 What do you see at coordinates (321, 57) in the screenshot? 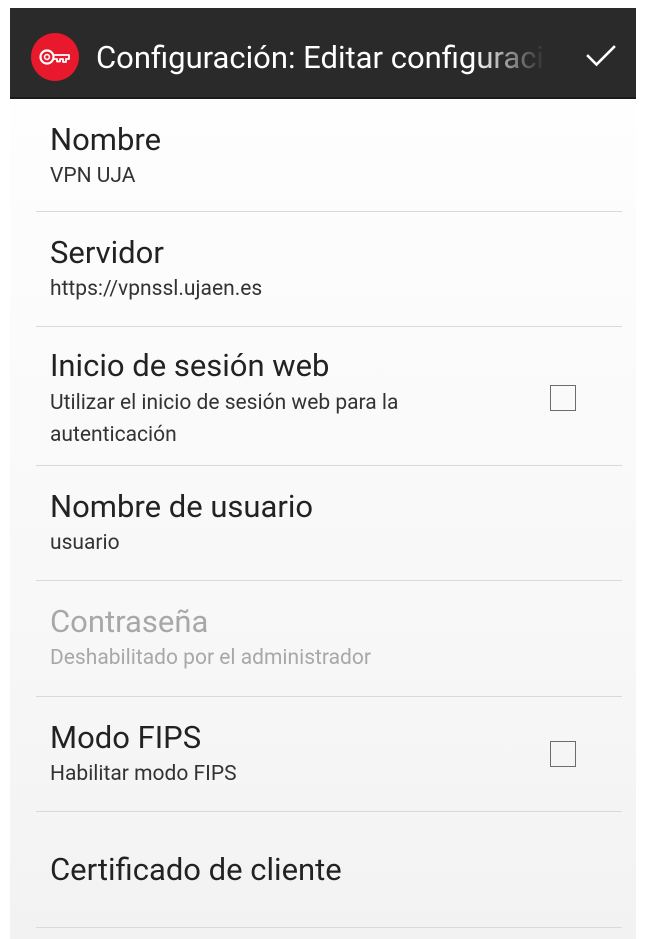
I see `screen-title: Configuración: Editar configuración` at bounding box center [321, 57].